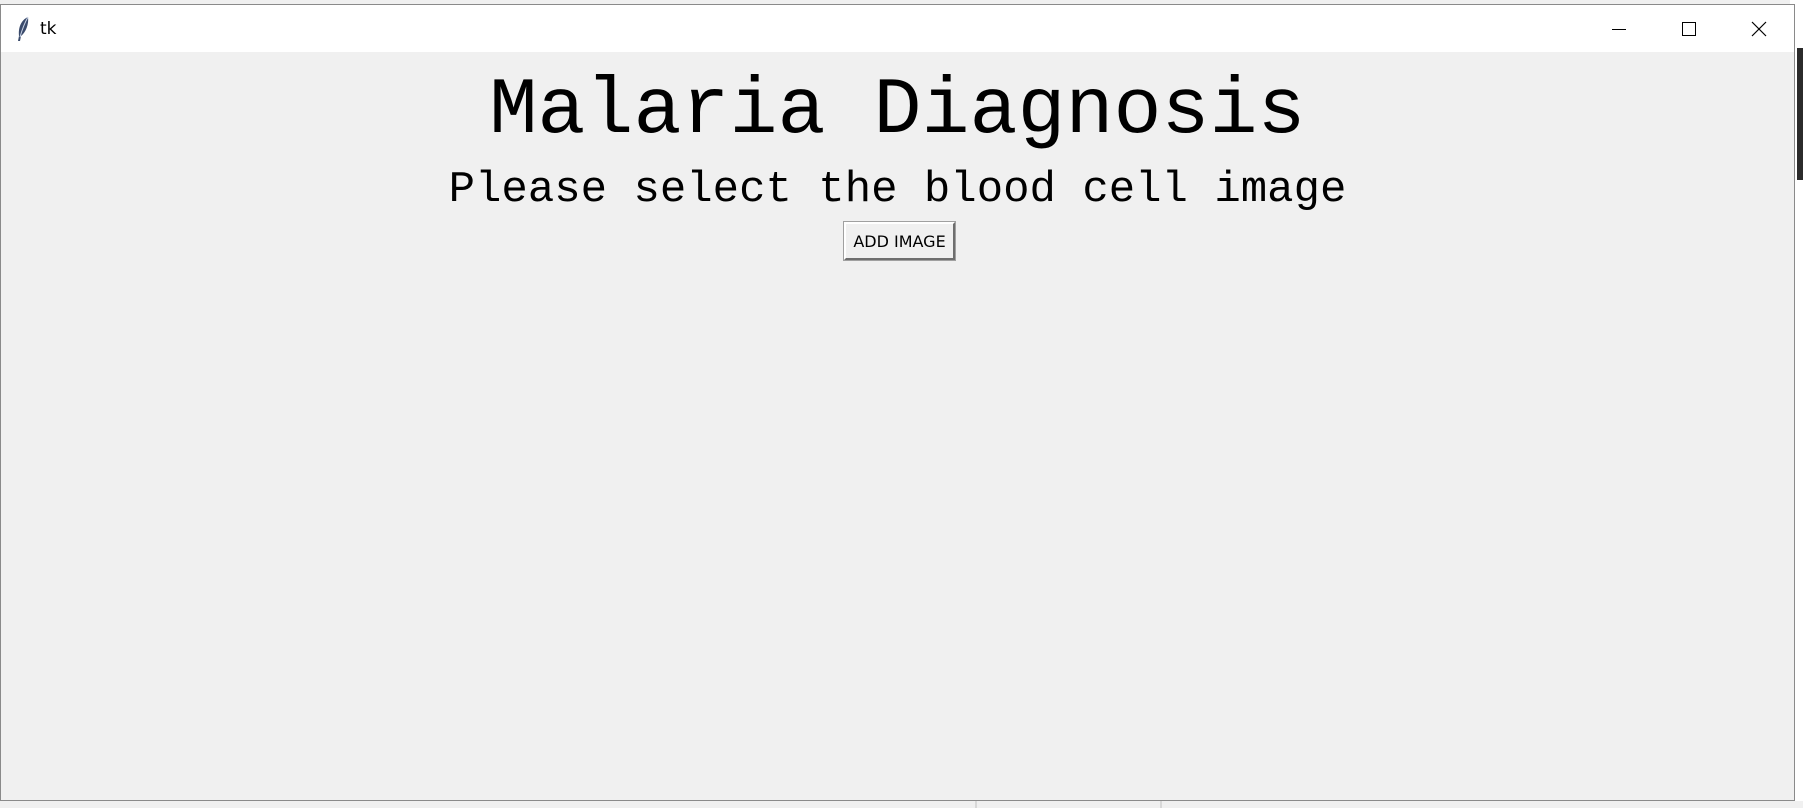  What do you see at coordinates (901, 804) in the screenshot?
I see `background-window-bottom-edge` at bounding box center [901, 804].